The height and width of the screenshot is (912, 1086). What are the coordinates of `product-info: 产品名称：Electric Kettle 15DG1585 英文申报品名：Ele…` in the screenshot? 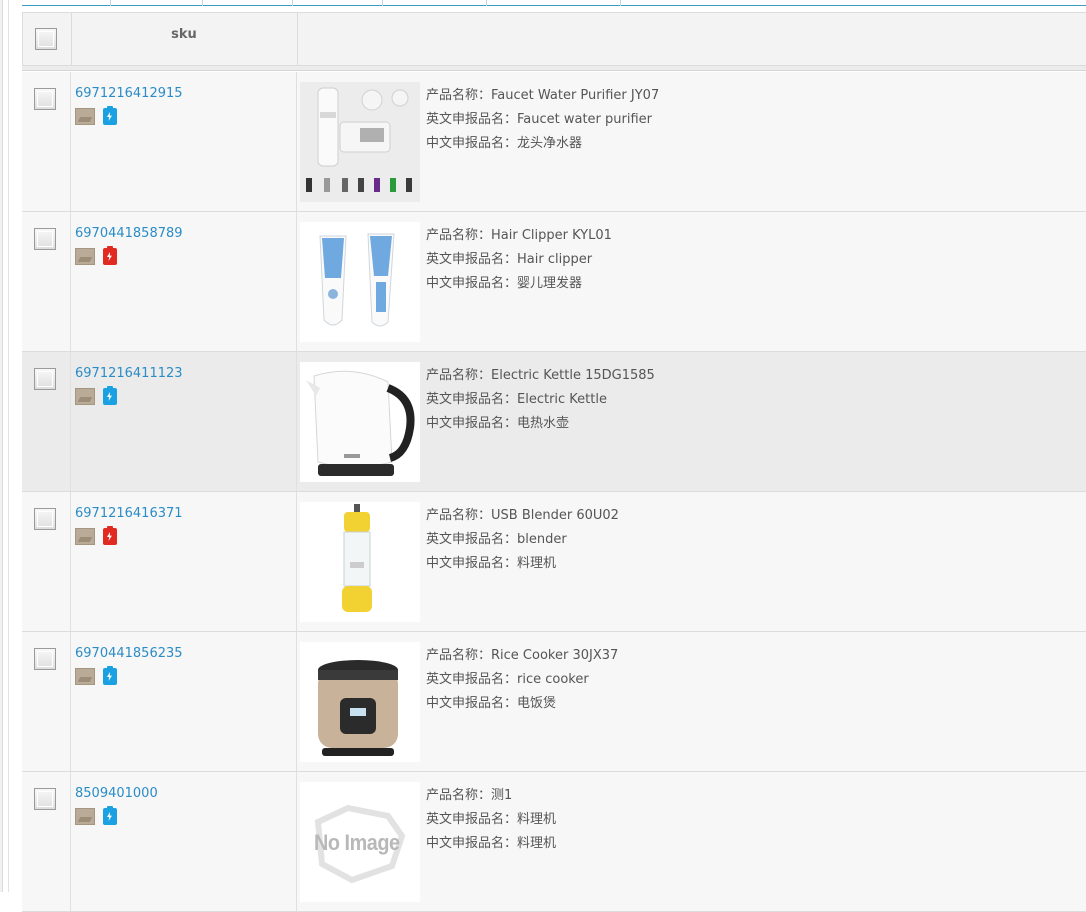 It's located at (540, 400).